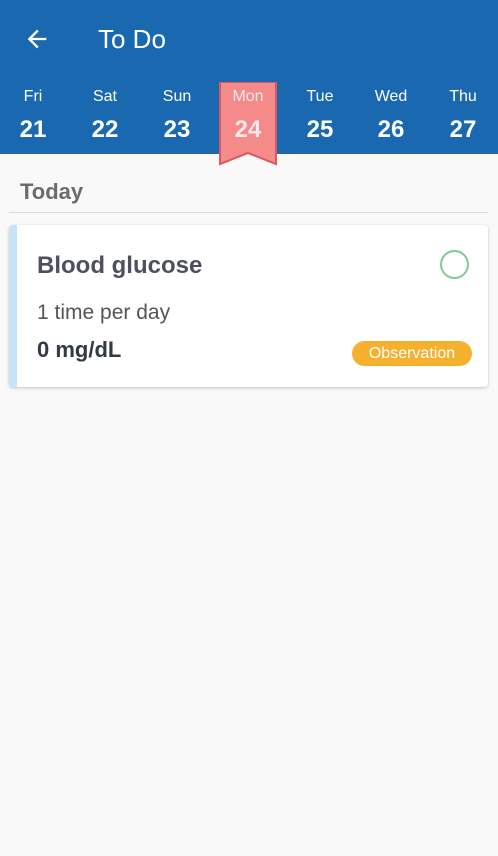 The height and width of the screenshot is (856, 498). I want to click on day-wed: Wed 26, so click(391, 118).